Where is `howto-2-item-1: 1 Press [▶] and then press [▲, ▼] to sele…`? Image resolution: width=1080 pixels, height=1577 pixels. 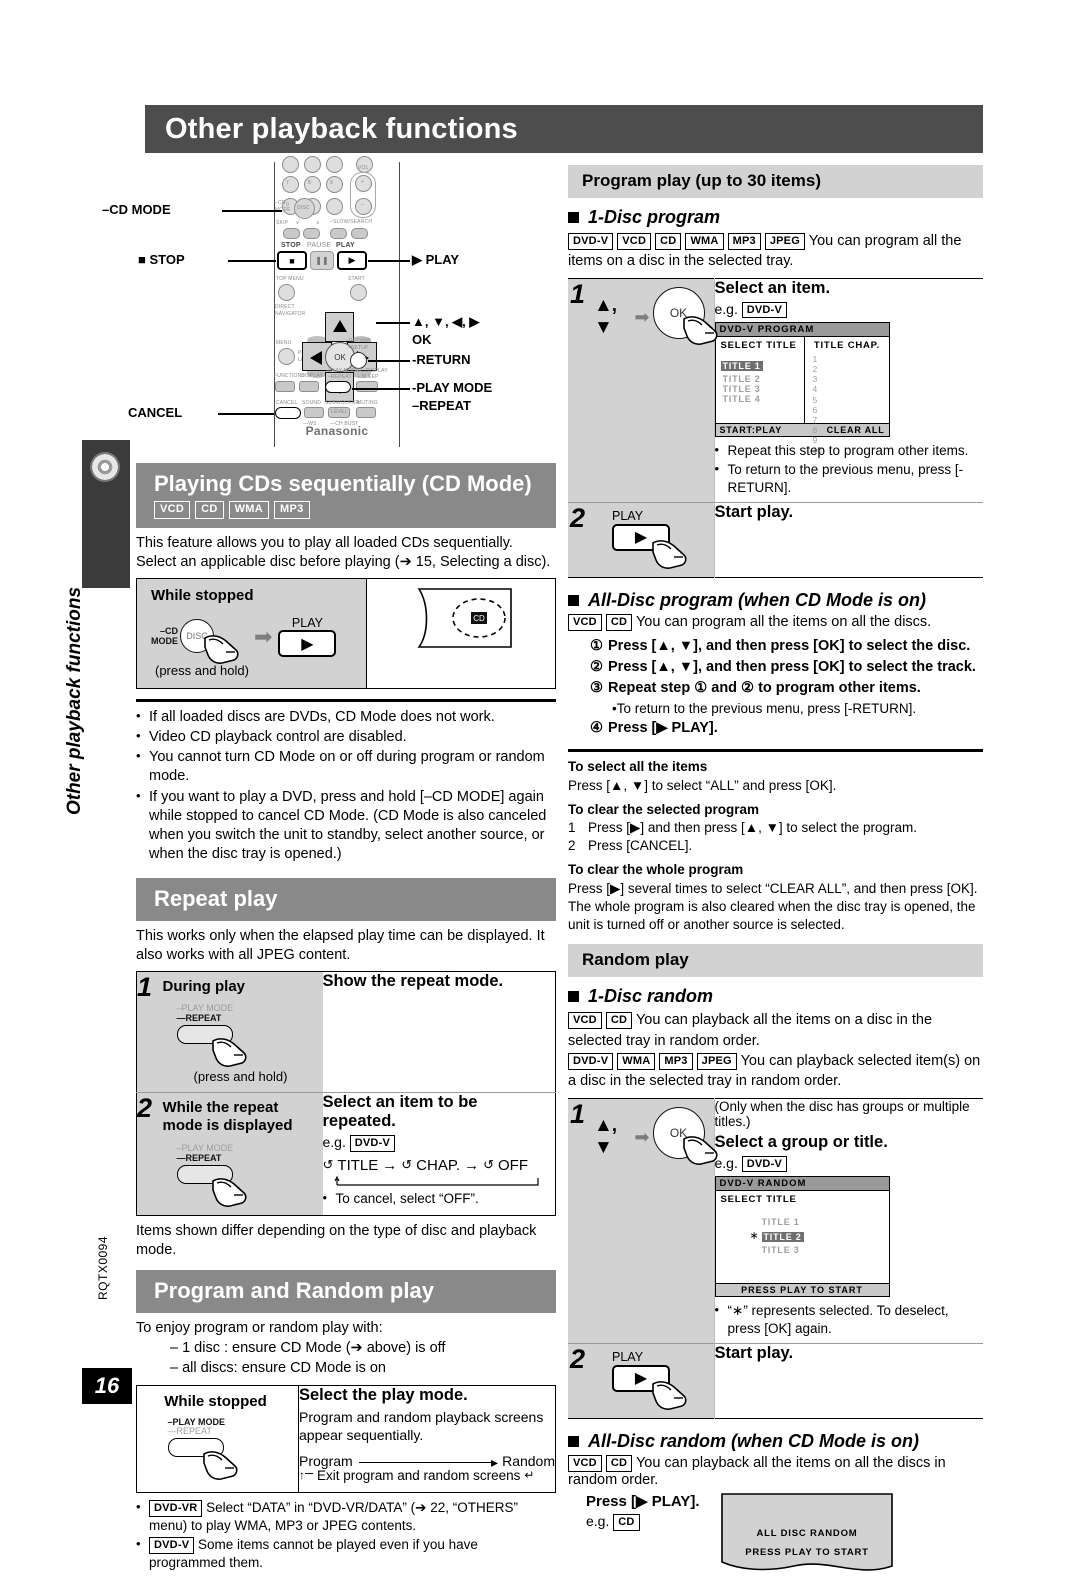
howto-2-item-1: 1 Press [▶] and then press [▲, ▼] to sele… is located at coordinates (742, 827).